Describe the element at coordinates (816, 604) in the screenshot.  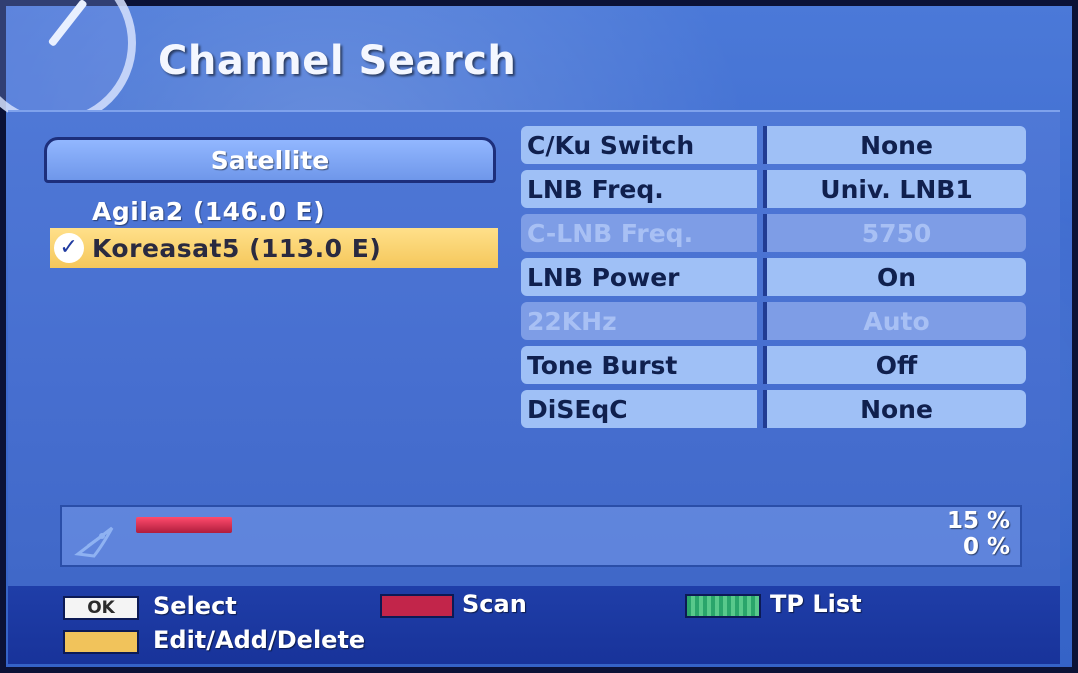
I see `tp-list-label: TP List` at that location.